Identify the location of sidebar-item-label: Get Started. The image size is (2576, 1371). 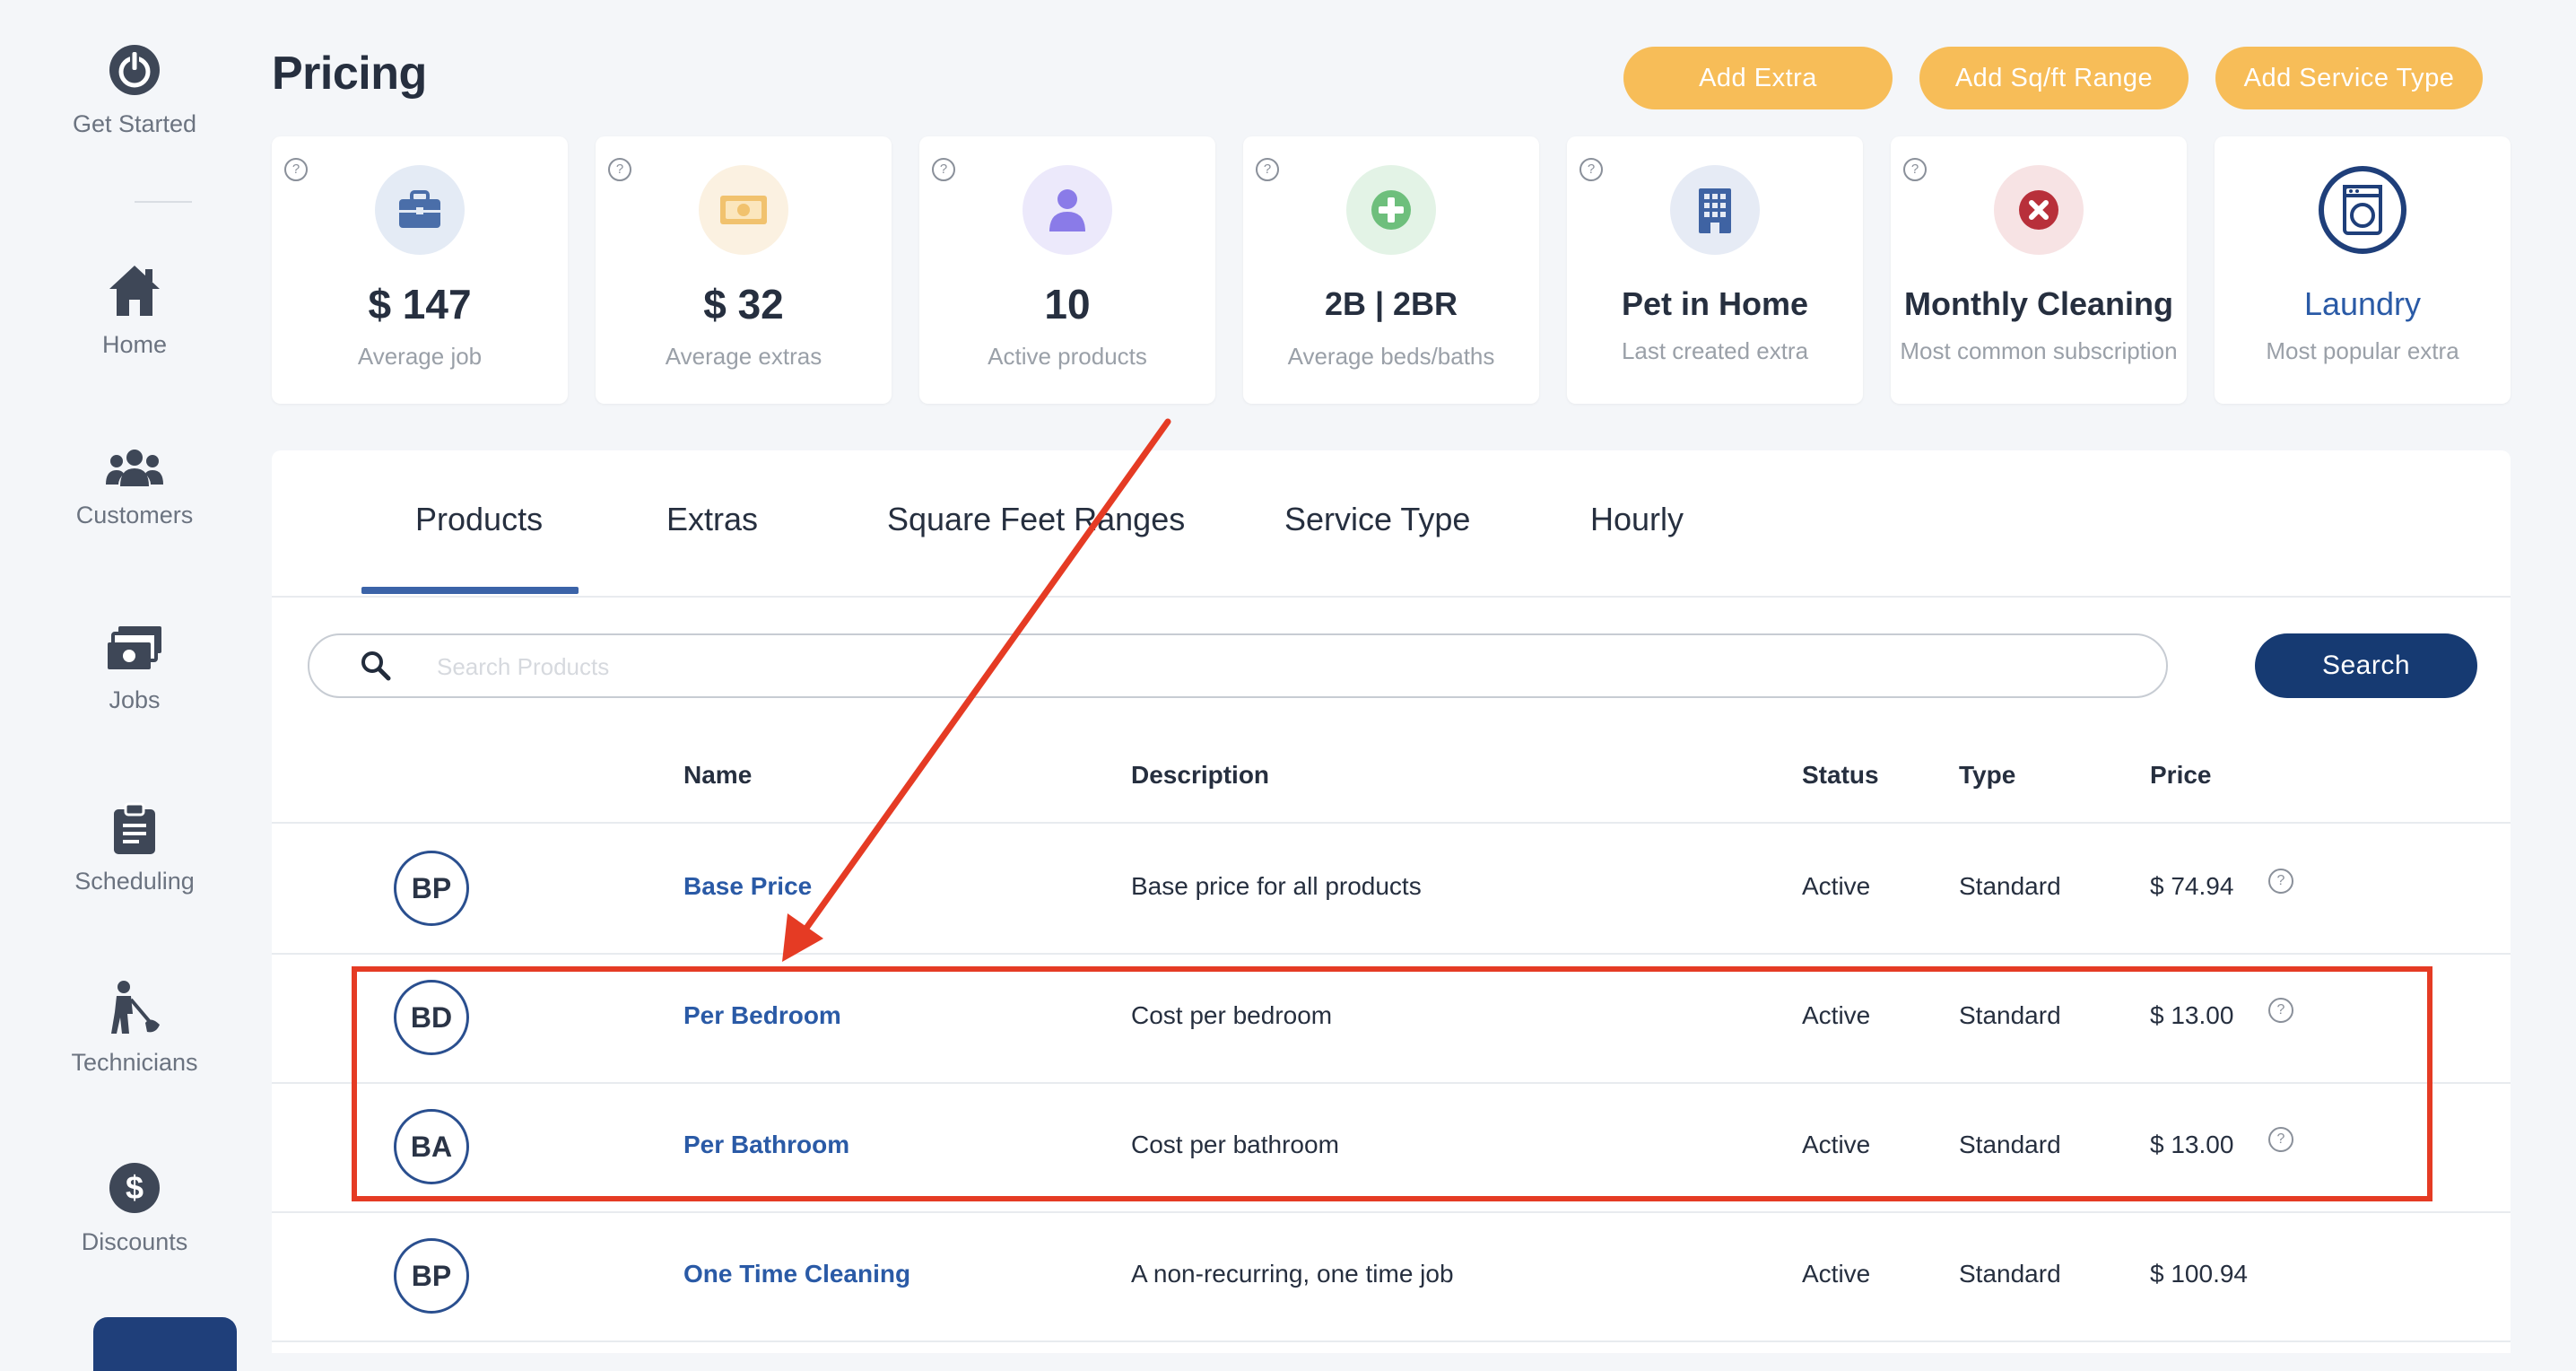
(134, 123).